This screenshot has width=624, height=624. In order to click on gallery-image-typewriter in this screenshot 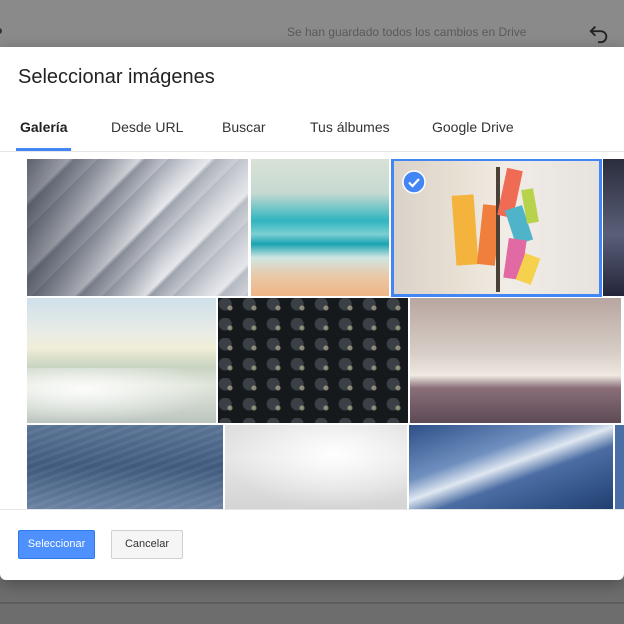, I will do `click(313, 360)`.